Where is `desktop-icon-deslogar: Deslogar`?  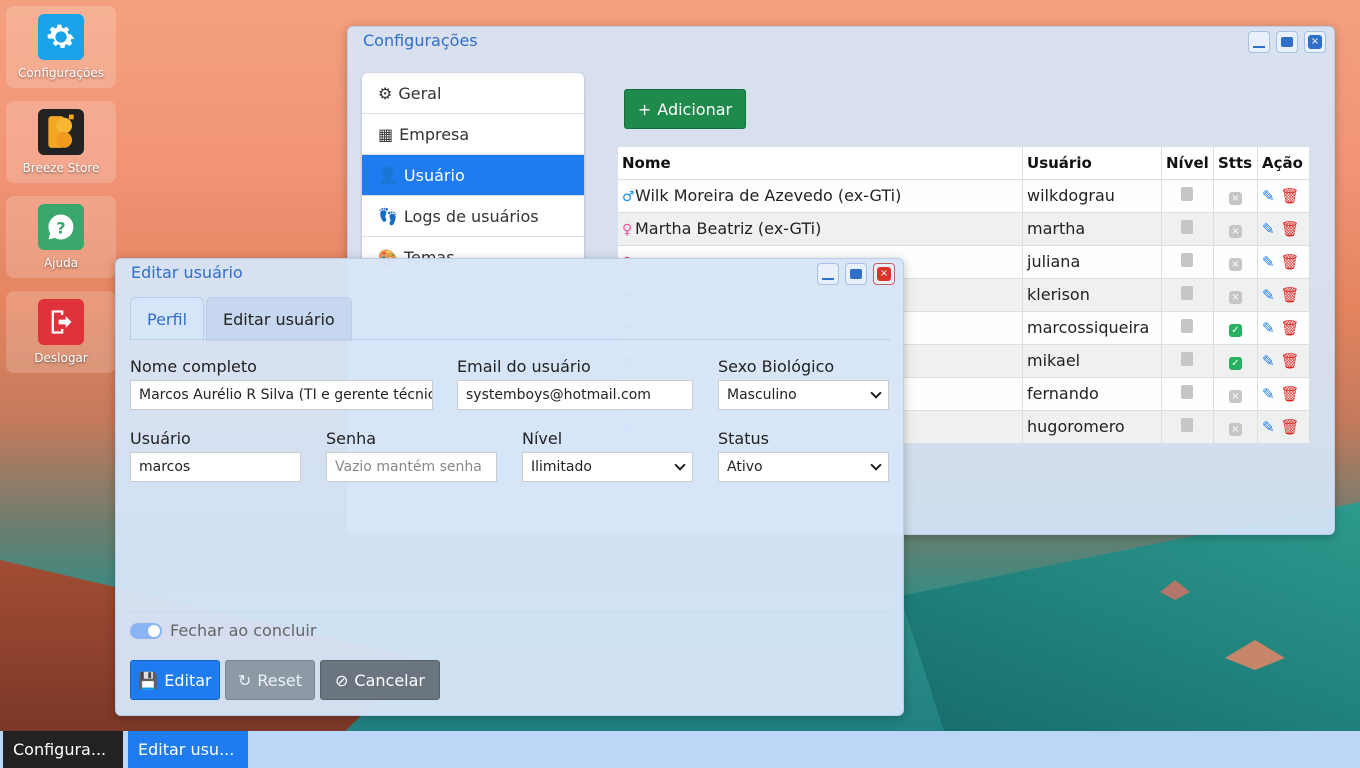
desktop-icon-deslogar: Deslogar is located at coordinates (61, 332).